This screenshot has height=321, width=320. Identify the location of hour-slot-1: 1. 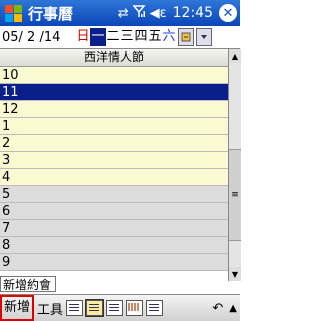
(114, 126).